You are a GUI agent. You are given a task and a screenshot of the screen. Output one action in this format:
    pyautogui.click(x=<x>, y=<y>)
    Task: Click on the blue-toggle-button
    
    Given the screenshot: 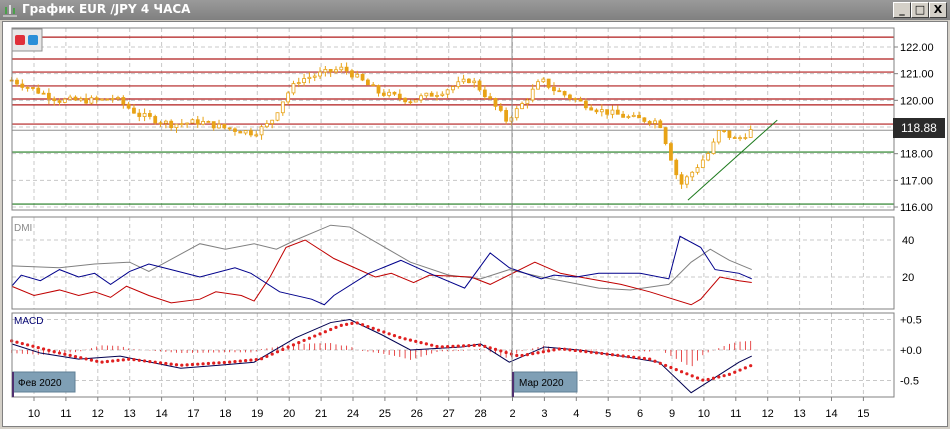 What is the action you would take?
    pyautogui.click(x=33, y=40)
    